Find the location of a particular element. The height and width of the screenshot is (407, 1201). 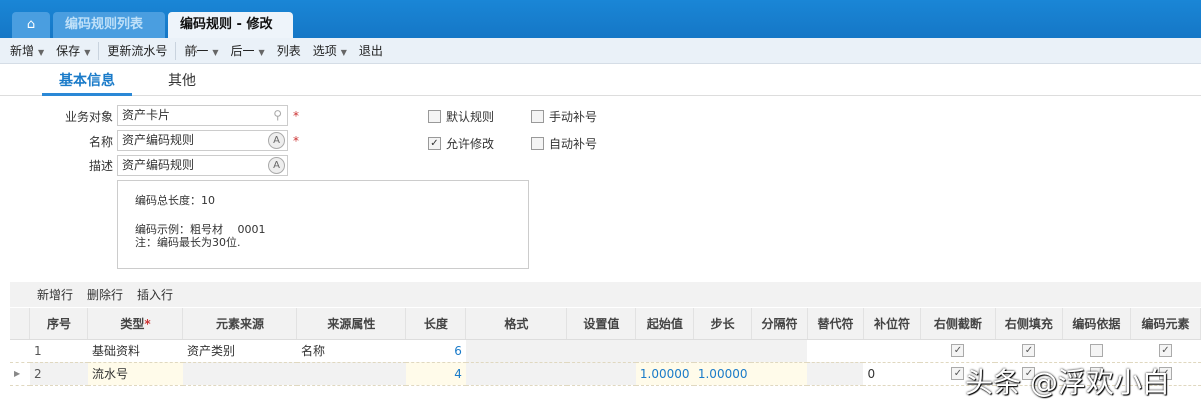

cell-fill: ✓ is located at coordinates (1029, 351).